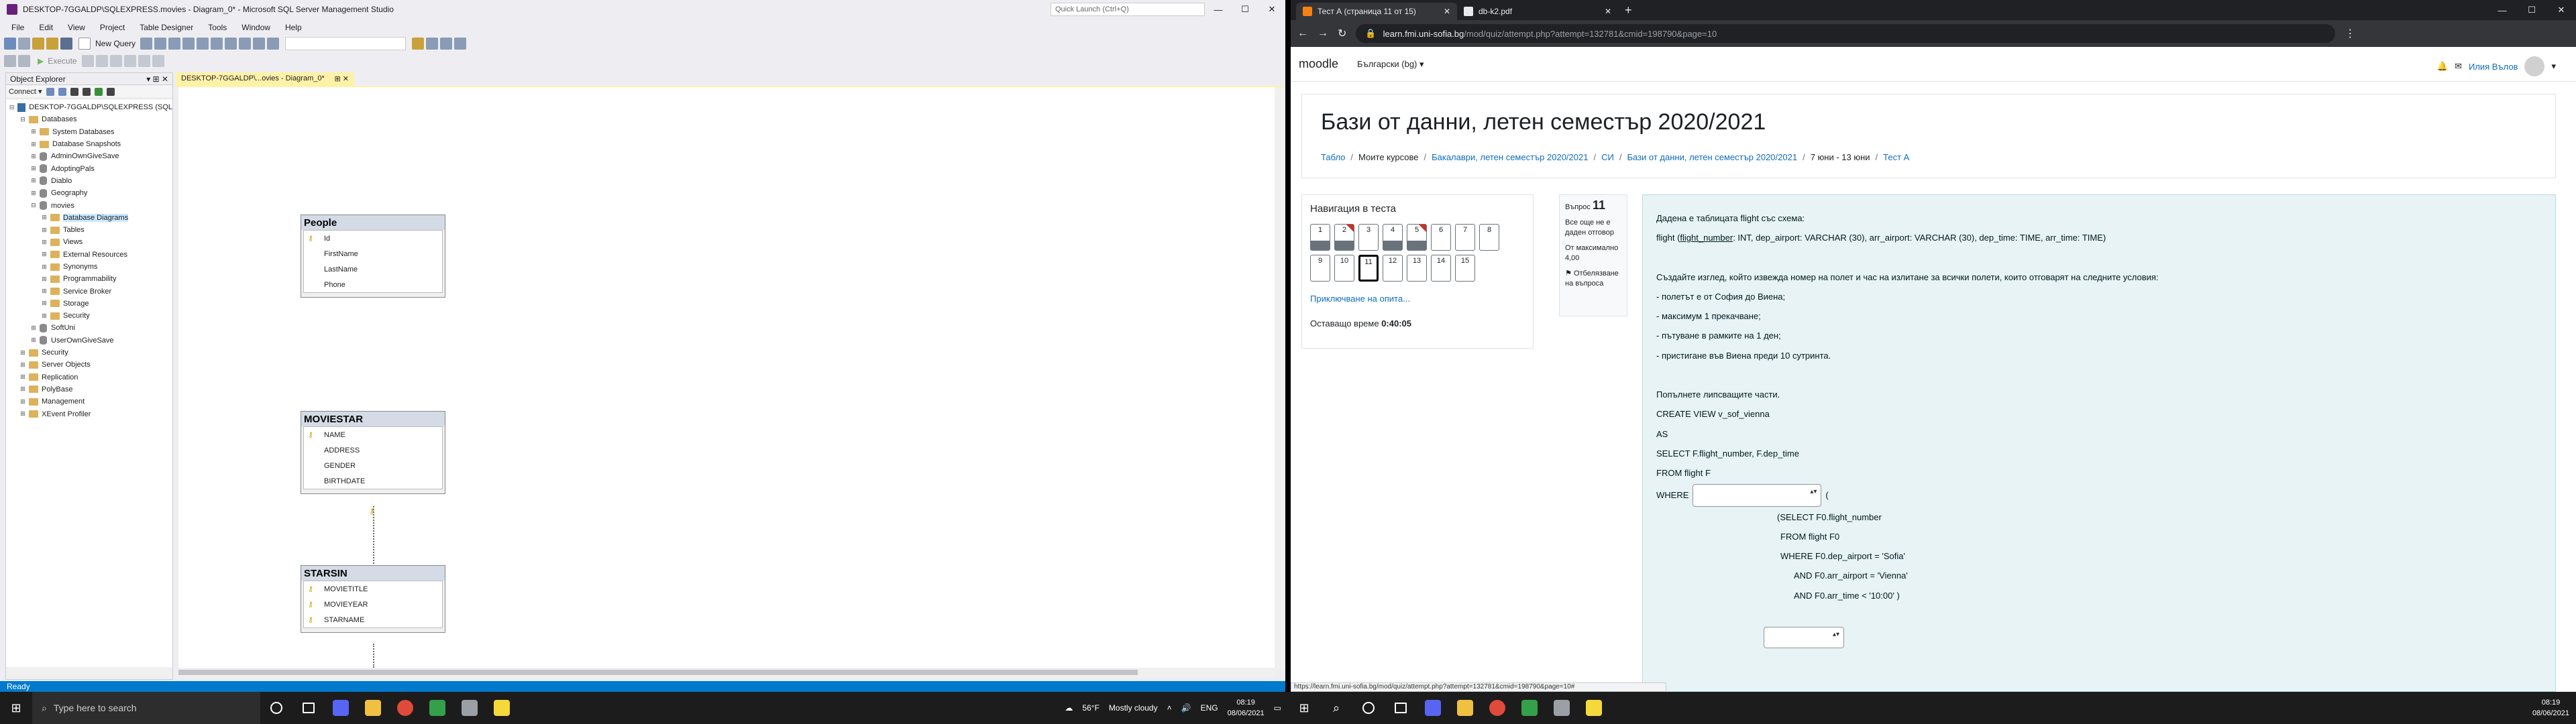 Image resolution: width=2576 pixels, height=724 pixels. What do you see at coordinates (144, 61) in the screenshot?
I see `comment-icon` at bounding box center [144, 61].